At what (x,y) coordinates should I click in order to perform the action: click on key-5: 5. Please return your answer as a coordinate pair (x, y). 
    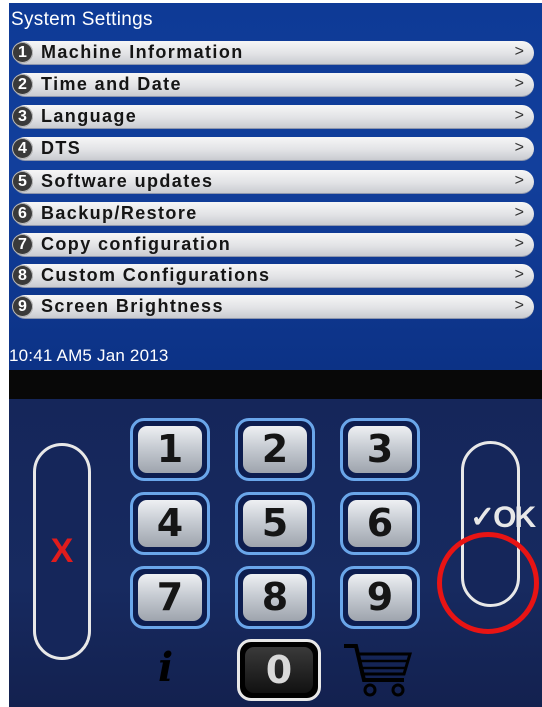
    Looking at the image, I should click on (275, 523).